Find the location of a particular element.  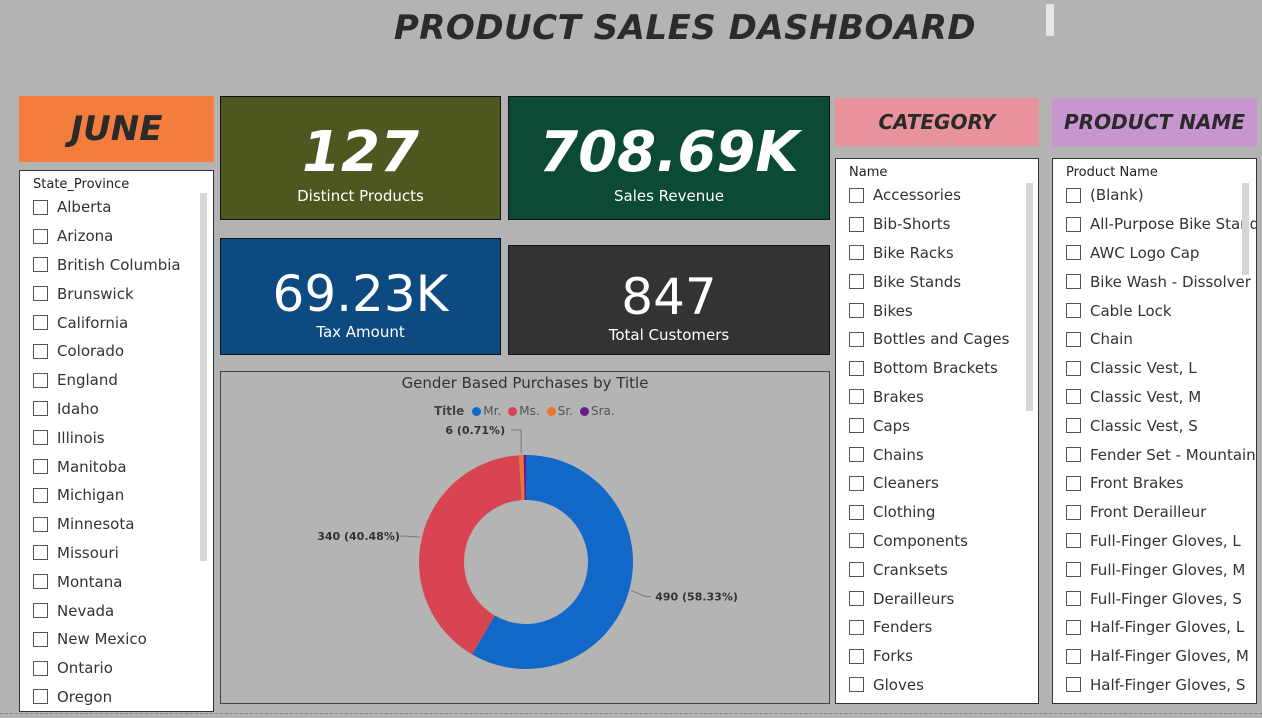

slicer-item: Cable Lock is located at coordinates (1154, 310).